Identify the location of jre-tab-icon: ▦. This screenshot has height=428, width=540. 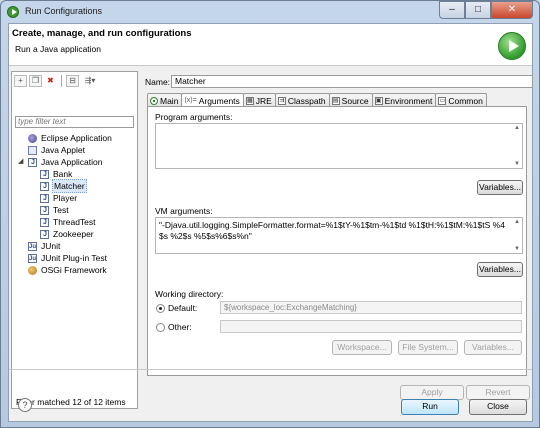
(249, 100).